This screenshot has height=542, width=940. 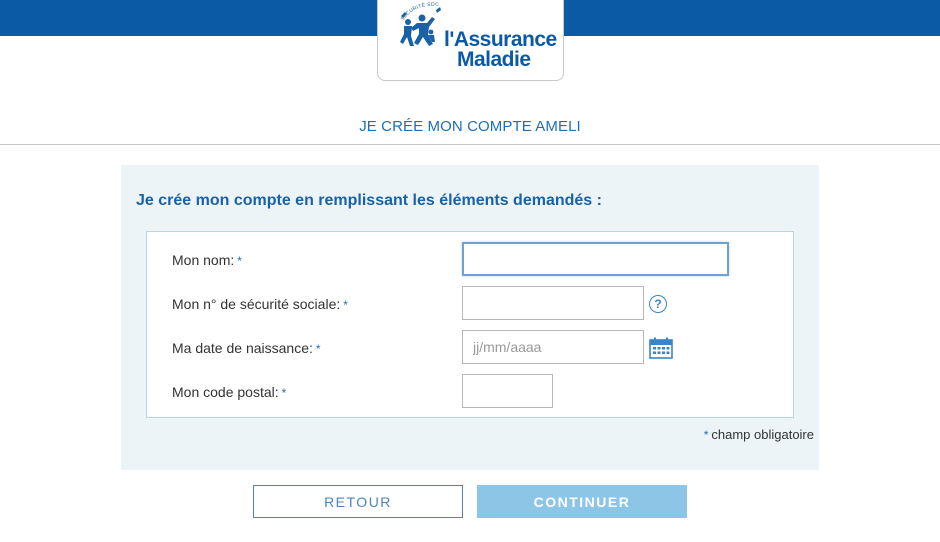 I want to click on label-nom: Mon nom: *, so click(x=207, y=260).